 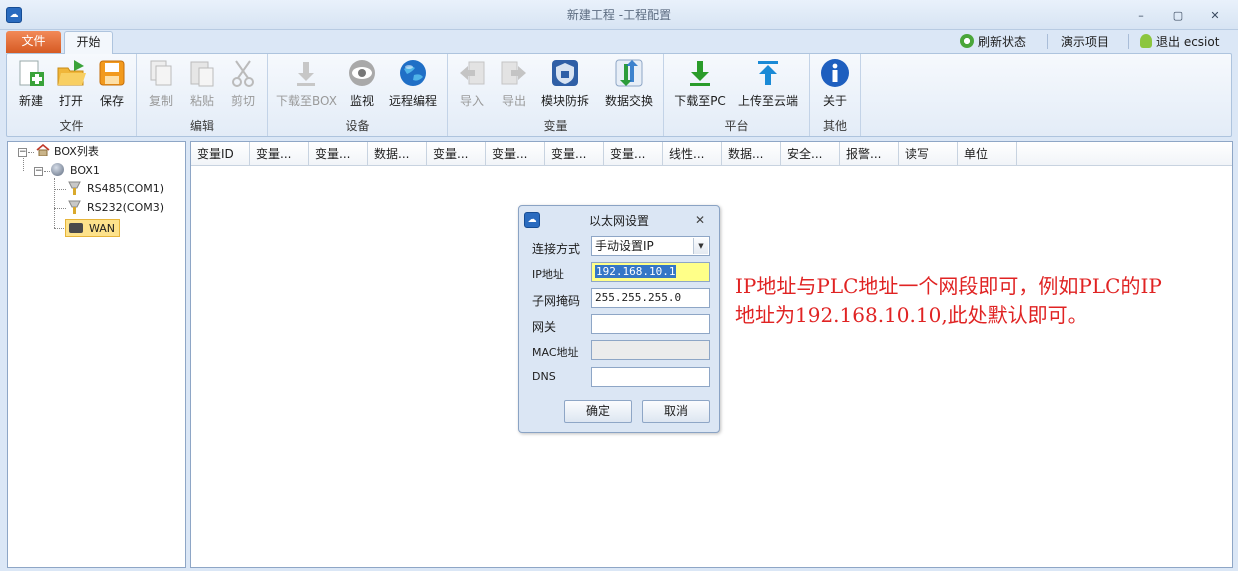 I want to click on tree-item-box1: BOX1, so click(x=75, y=170).